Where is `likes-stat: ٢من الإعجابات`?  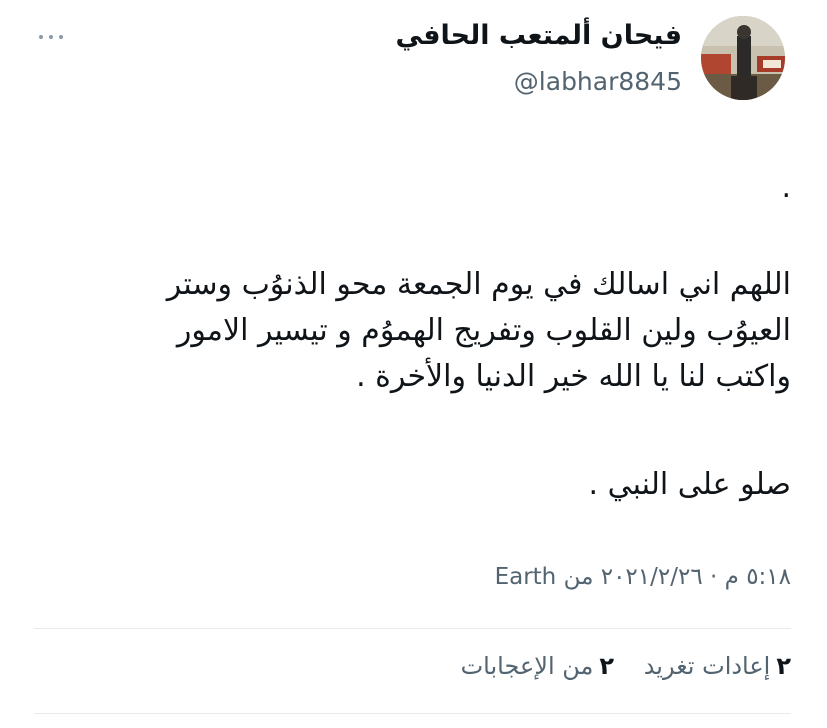
likes-stat: ٢من الإعجابات is located at coordinates (537, 666).